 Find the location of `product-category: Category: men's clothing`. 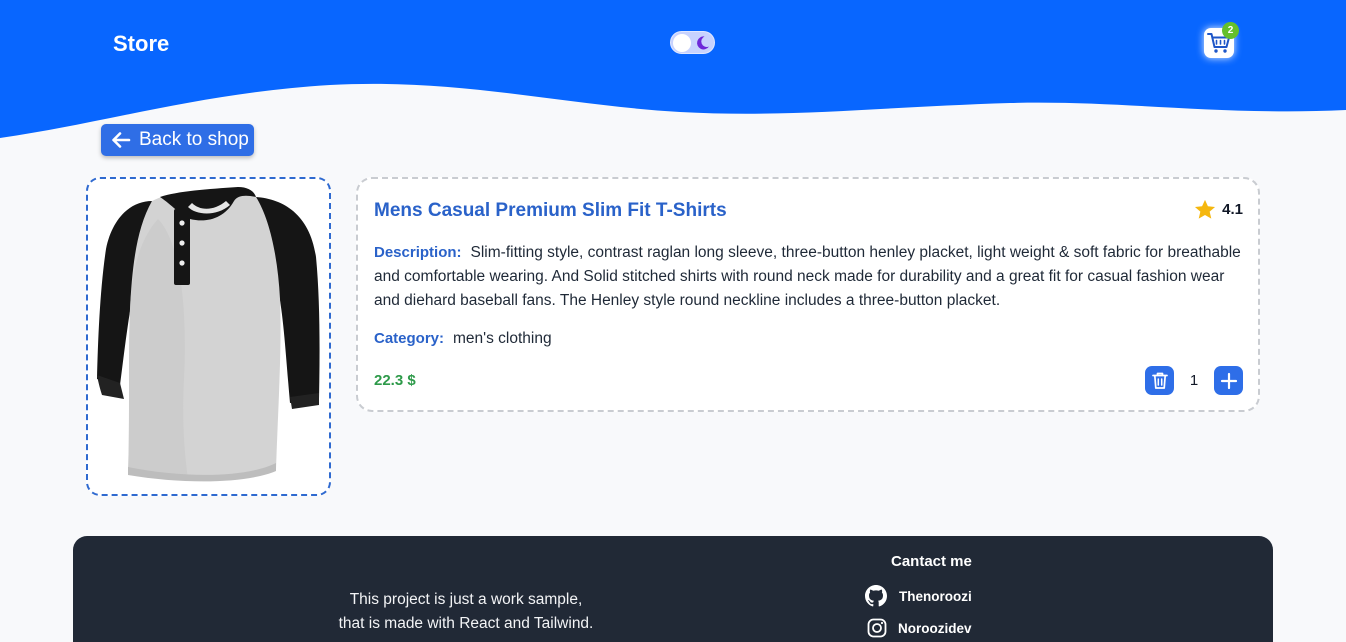

product-category: Category: men's clothing is located at coordinates (463, 339).